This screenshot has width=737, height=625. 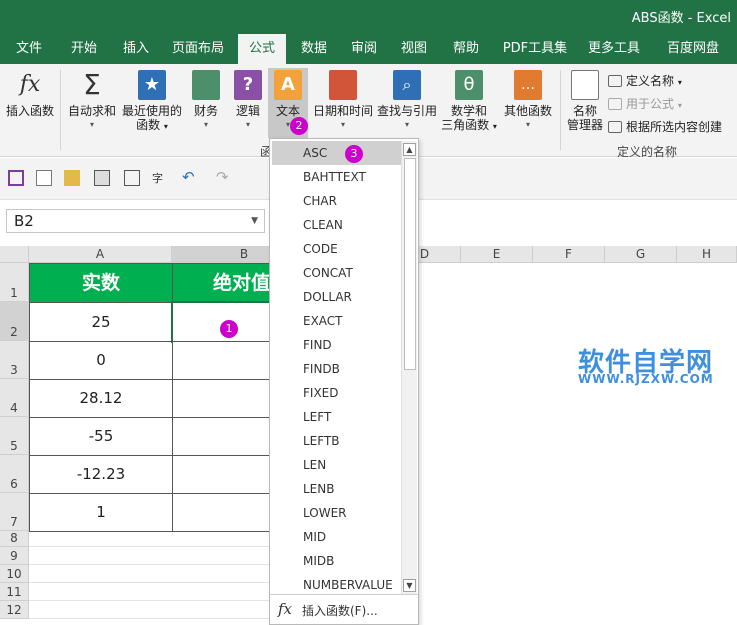 I want to click on open-folder-icon, so click(x=72, y=178).